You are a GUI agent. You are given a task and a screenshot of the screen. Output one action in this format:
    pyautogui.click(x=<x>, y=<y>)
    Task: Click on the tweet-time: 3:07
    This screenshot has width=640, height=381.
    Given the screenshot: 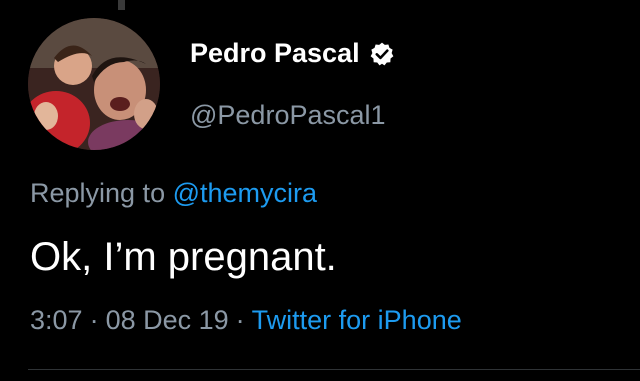 What is the action you would take?
    pyautogui.click(x=56, y=320)
    